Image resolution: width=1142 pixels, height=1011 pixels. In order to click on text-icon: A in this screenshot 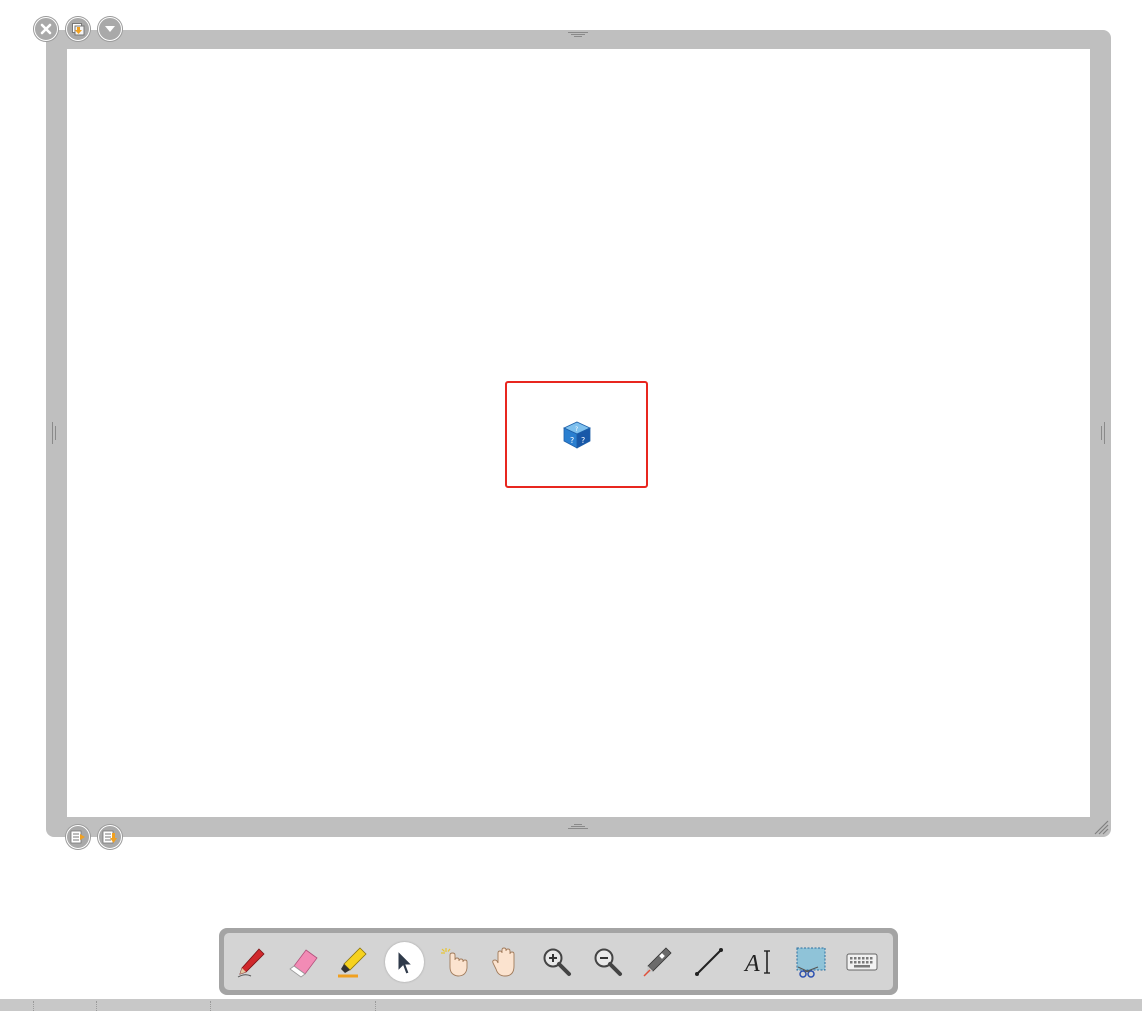, I will do `click(757, 963)`.